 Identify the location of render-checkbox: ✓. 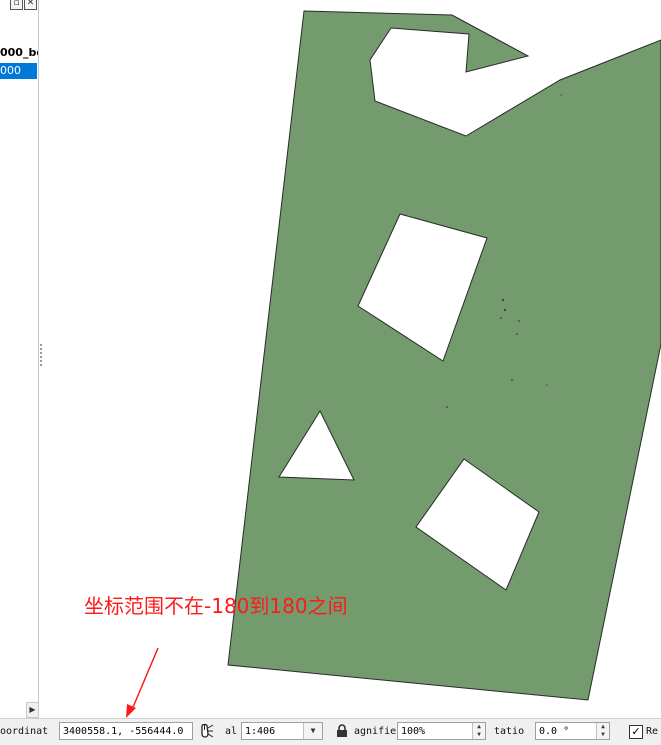
(636, 732).